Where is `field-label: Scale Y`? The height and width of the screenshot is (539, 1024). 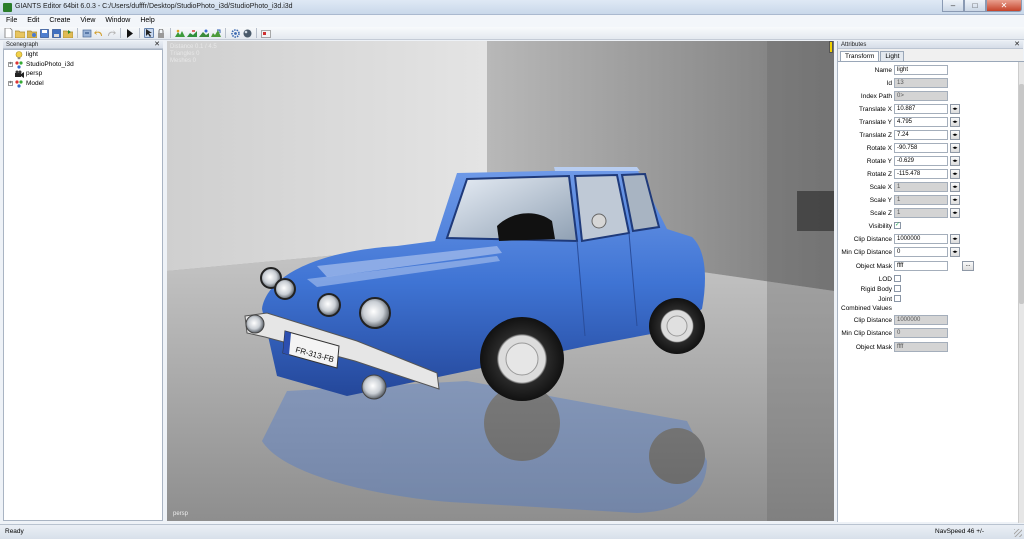 field-label: Scale Y is located at coordinates (880, 200).